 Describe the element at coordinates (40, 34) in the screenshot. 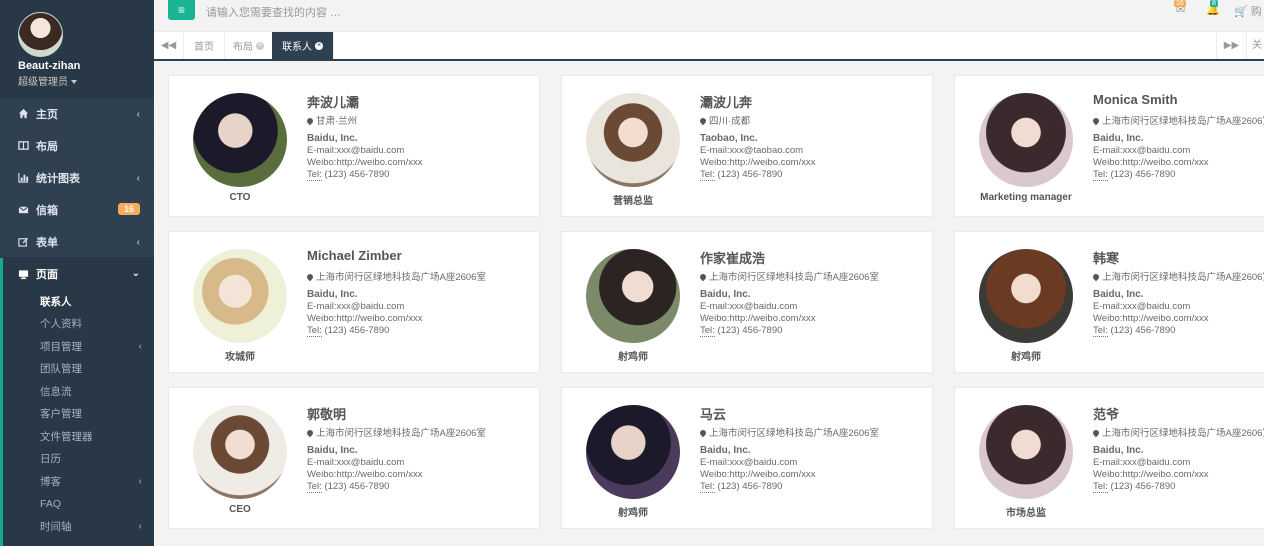

I see `avatar` at that location.